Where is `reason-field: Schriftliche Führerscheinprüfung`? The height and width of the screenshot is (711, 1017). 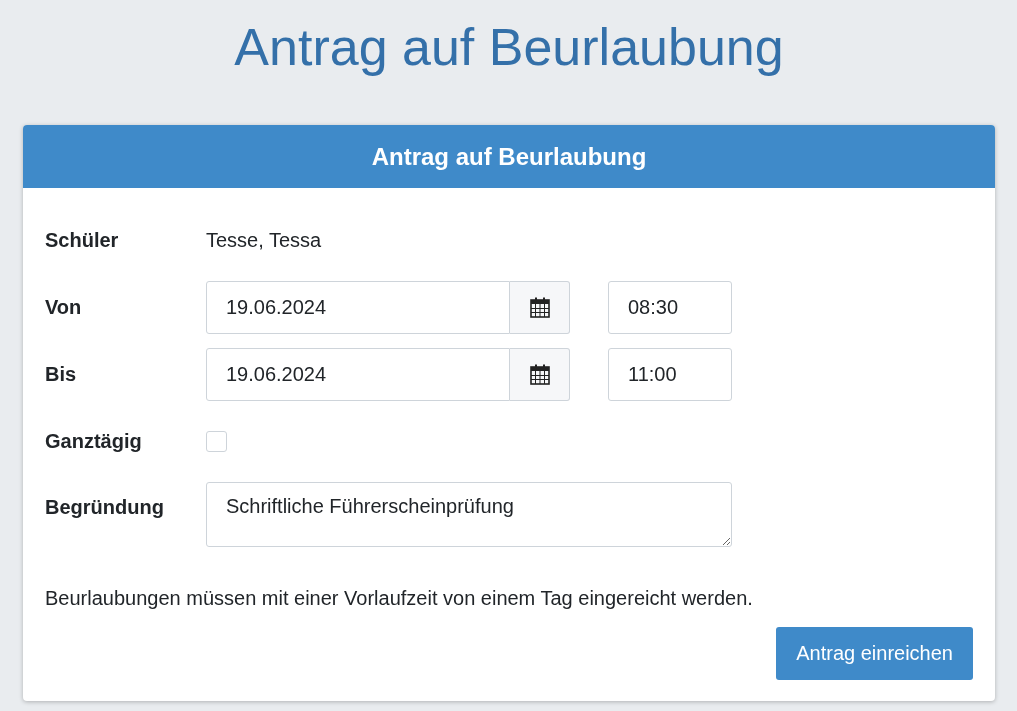 reason-field: Schriftliche Führerscheinprüfung is located at coordinates (469, 514).